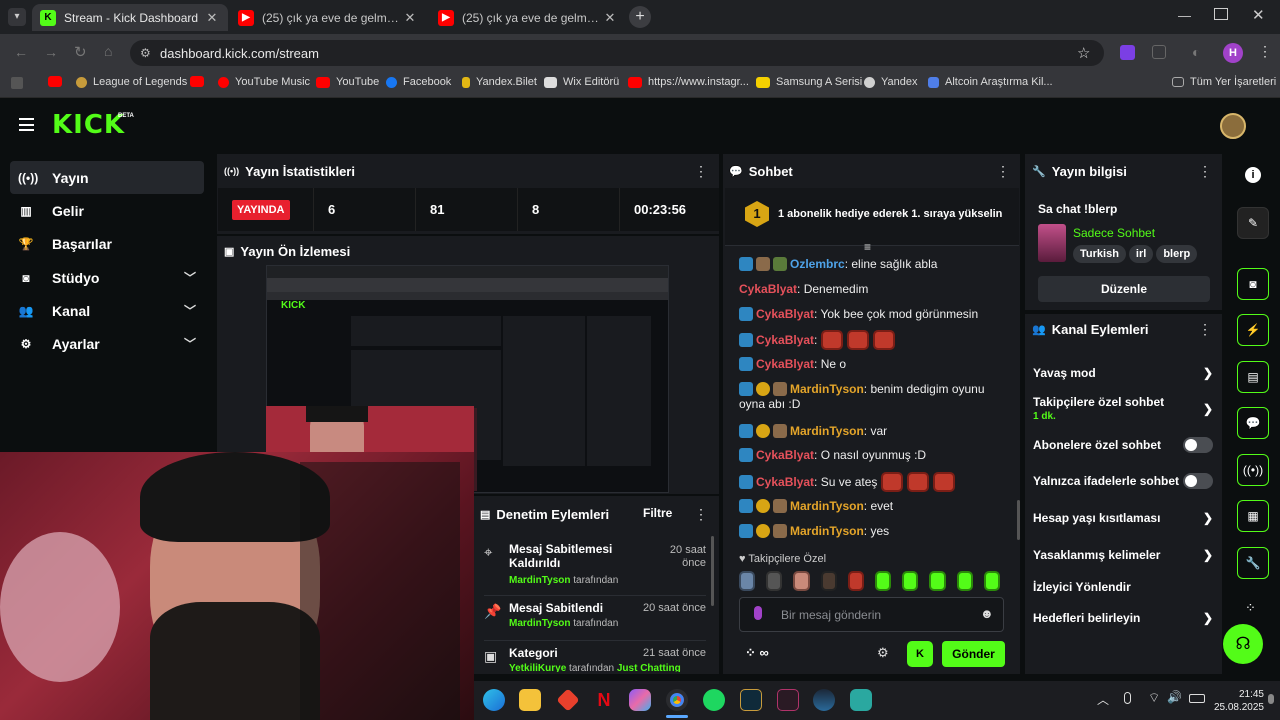 The image size is (1280, 720). What do you see at coordinates (1197, 698) in the screenshot?
I see `tray-battery-icon` at bounding box center [1197, 698].